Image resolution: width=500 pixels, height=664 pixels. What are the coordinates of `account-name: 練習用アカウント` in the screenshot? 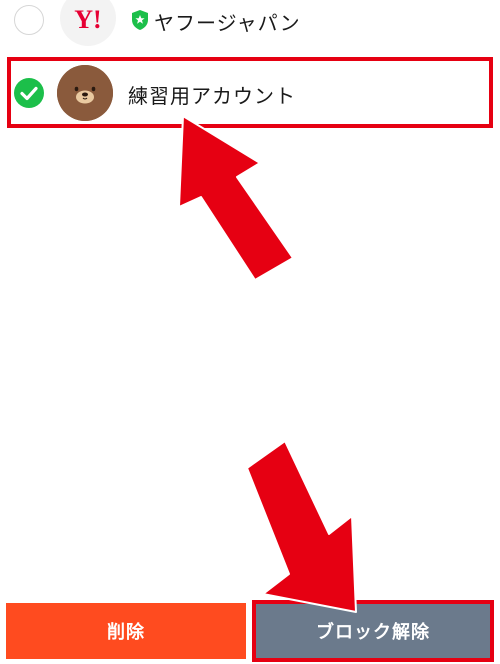 It's located at (212, 96).